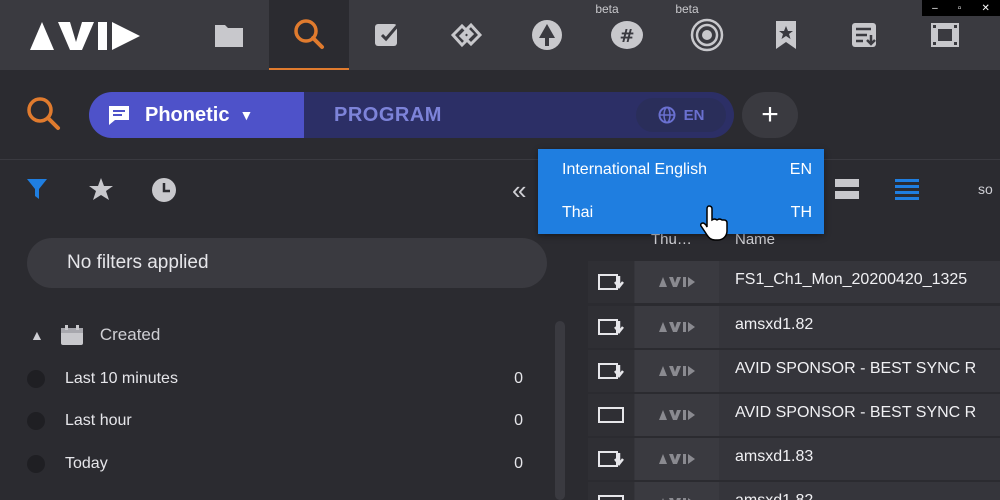  Describe the element at coordinates (95, 335) in the screenshot. I see `section-created-header: ▲ Created` at that location.